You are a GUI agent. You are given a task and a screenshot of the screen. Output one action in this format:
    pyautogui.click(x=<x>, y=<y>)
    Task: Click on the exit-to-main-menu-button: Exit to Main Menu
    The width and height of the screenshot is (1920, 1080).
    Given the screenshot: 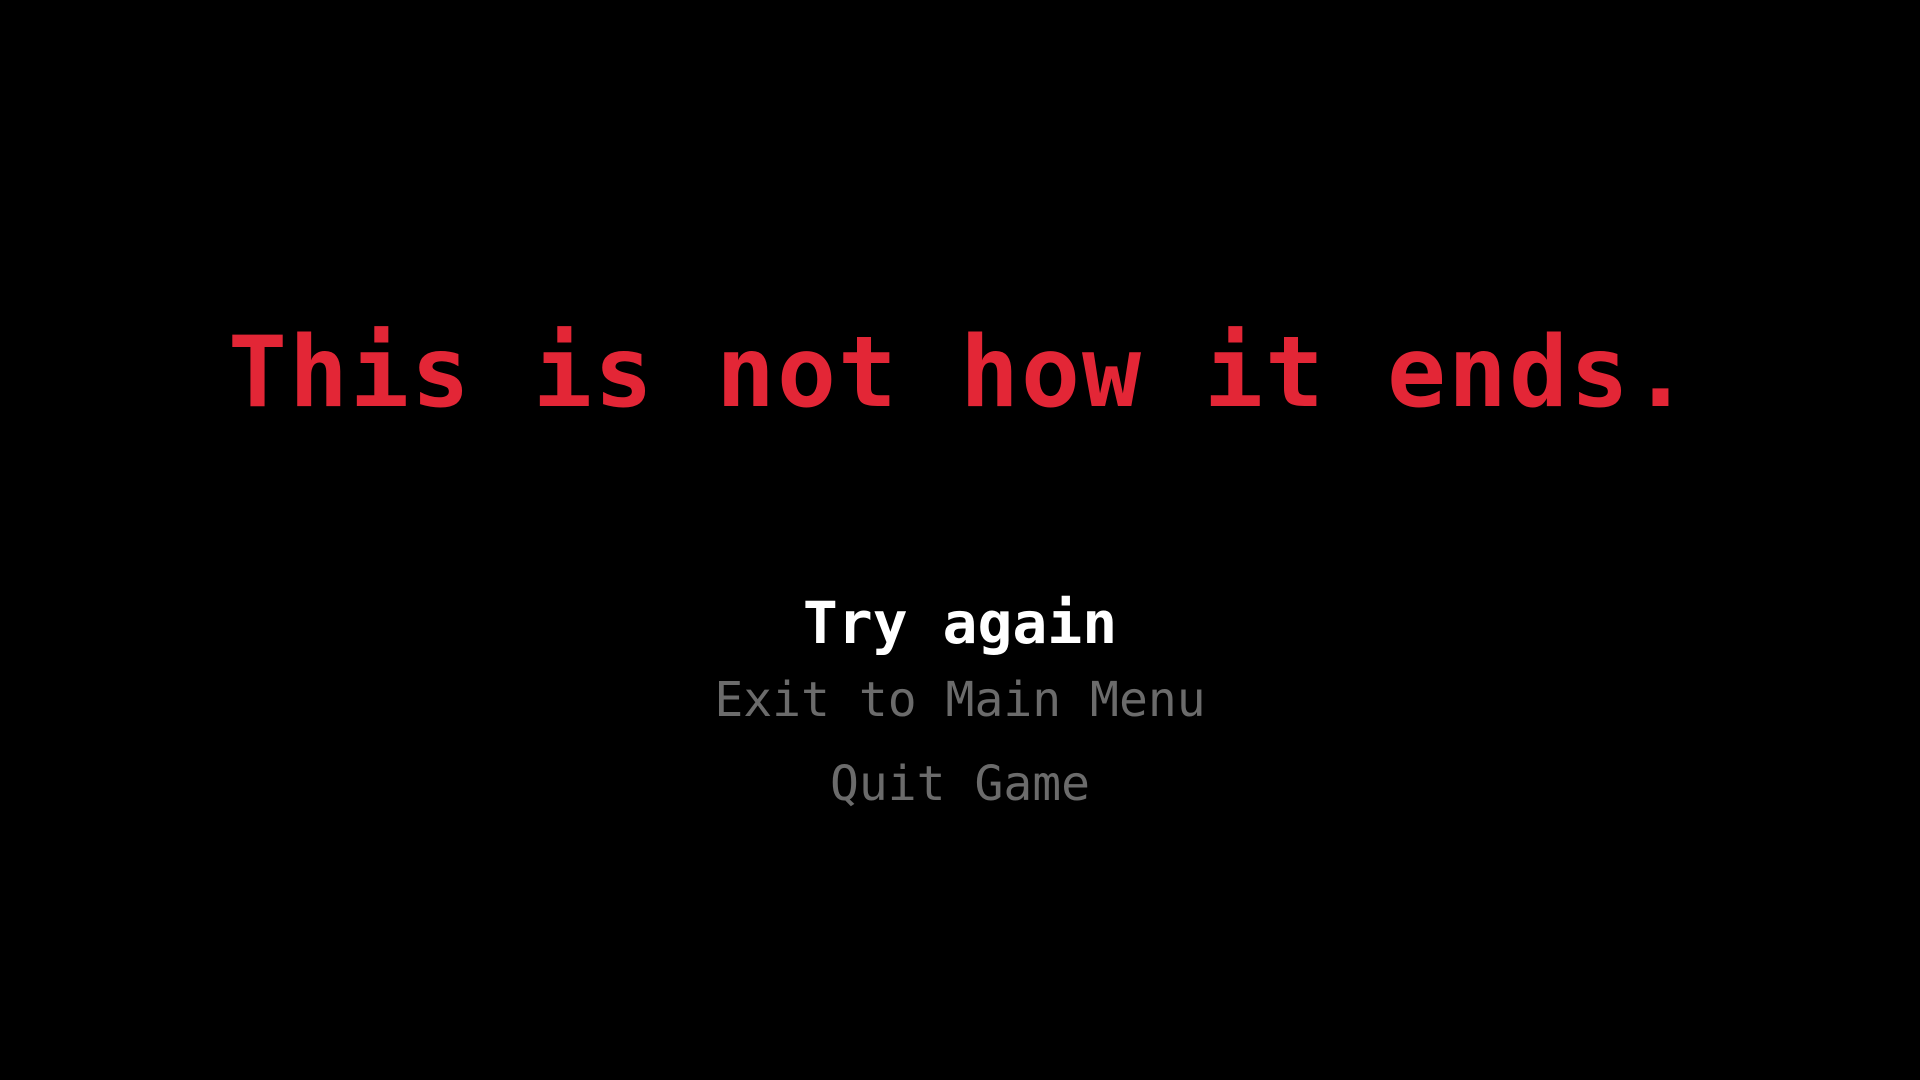 What is the action you would take?
    pyautogui.click(x=960, y=700)
    